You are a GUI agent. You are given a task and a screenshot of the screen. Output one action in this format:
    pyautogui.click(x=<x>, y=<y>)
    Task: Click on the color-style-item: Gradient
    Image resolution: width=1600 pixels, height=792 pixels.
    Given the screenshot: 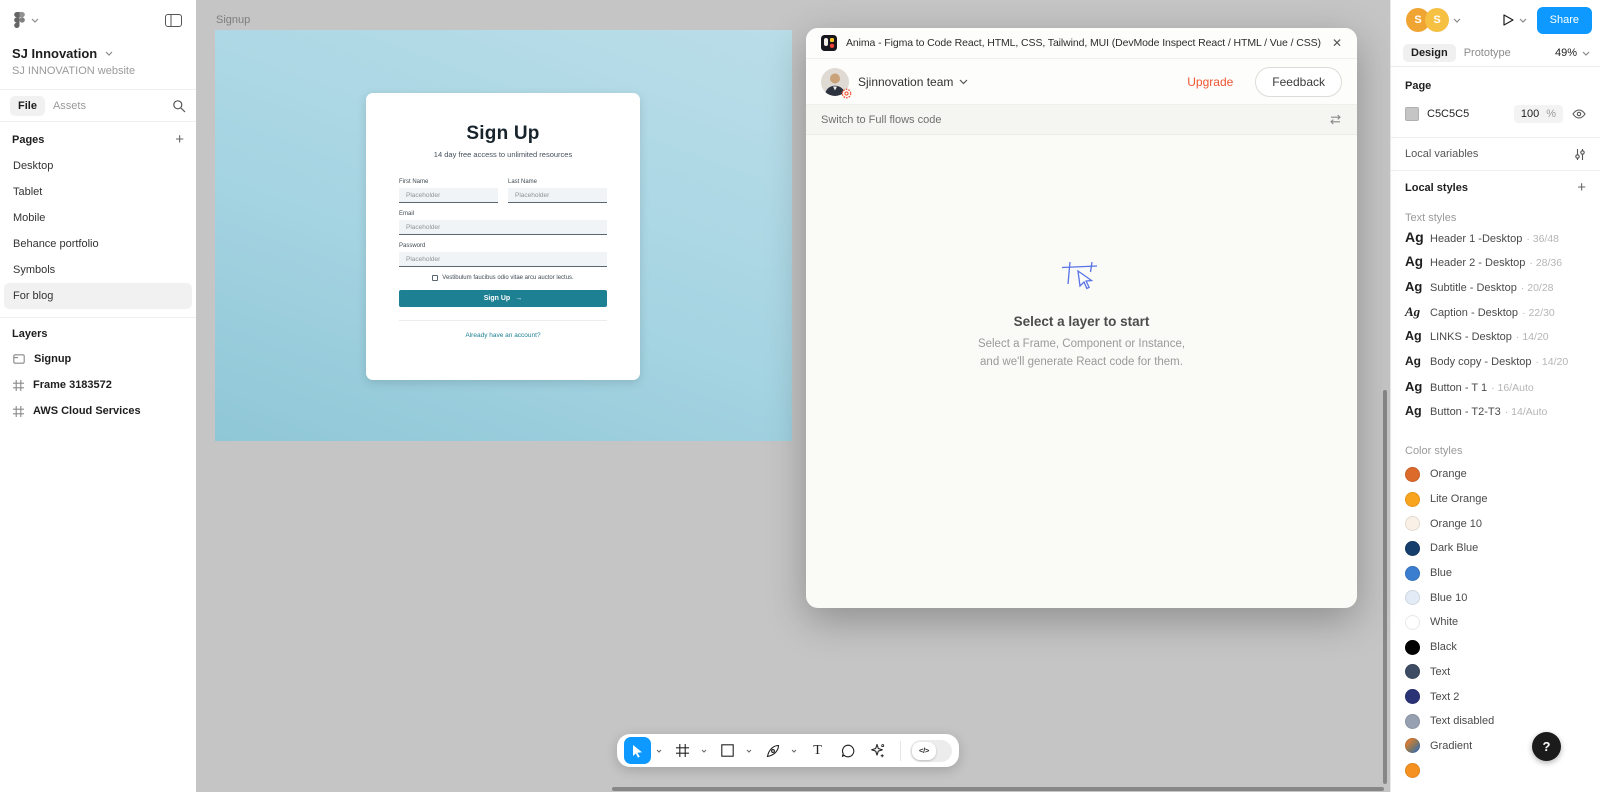 What is the action you would take?
    pyautogui.click(x=1495, y=746)
    